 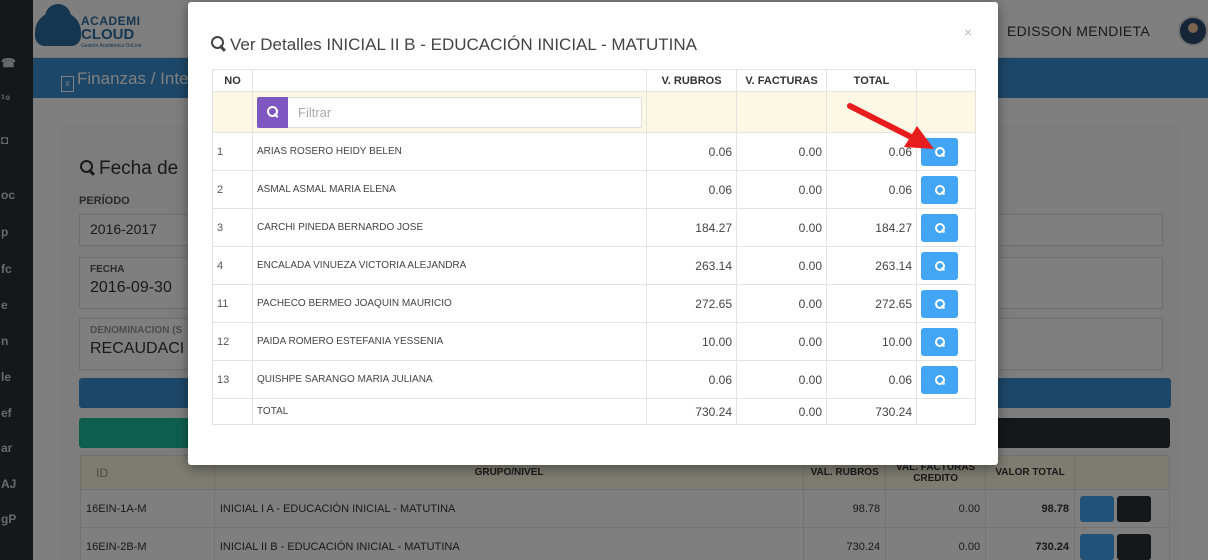 I want to click on filter-search-button, so click(x=272, y=112).